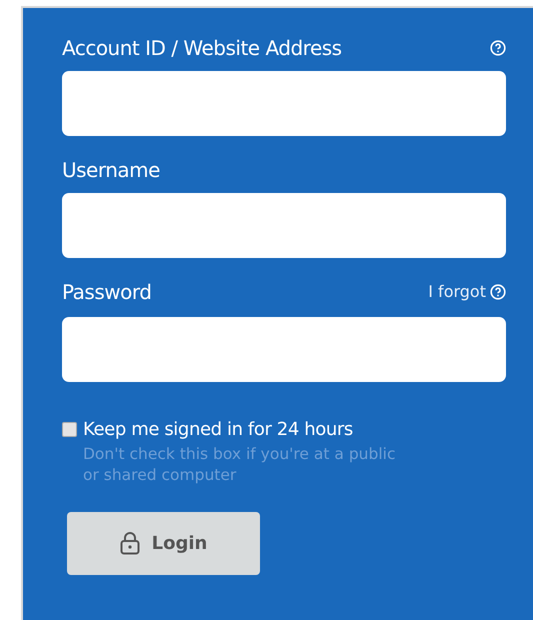  What do you see at coordinates (69, 429) in the screenshot?
I see `checkbox` at bounding box center [69, 429].